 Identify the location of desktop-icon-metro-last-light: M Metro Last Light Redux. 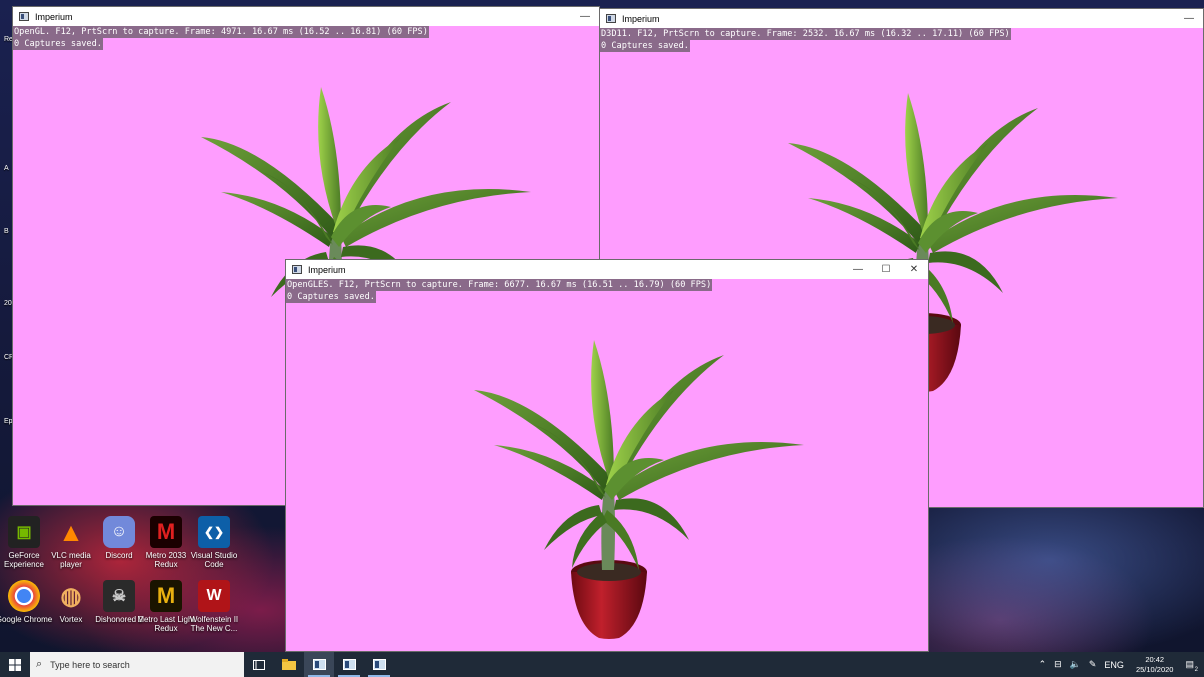
(166, 608).